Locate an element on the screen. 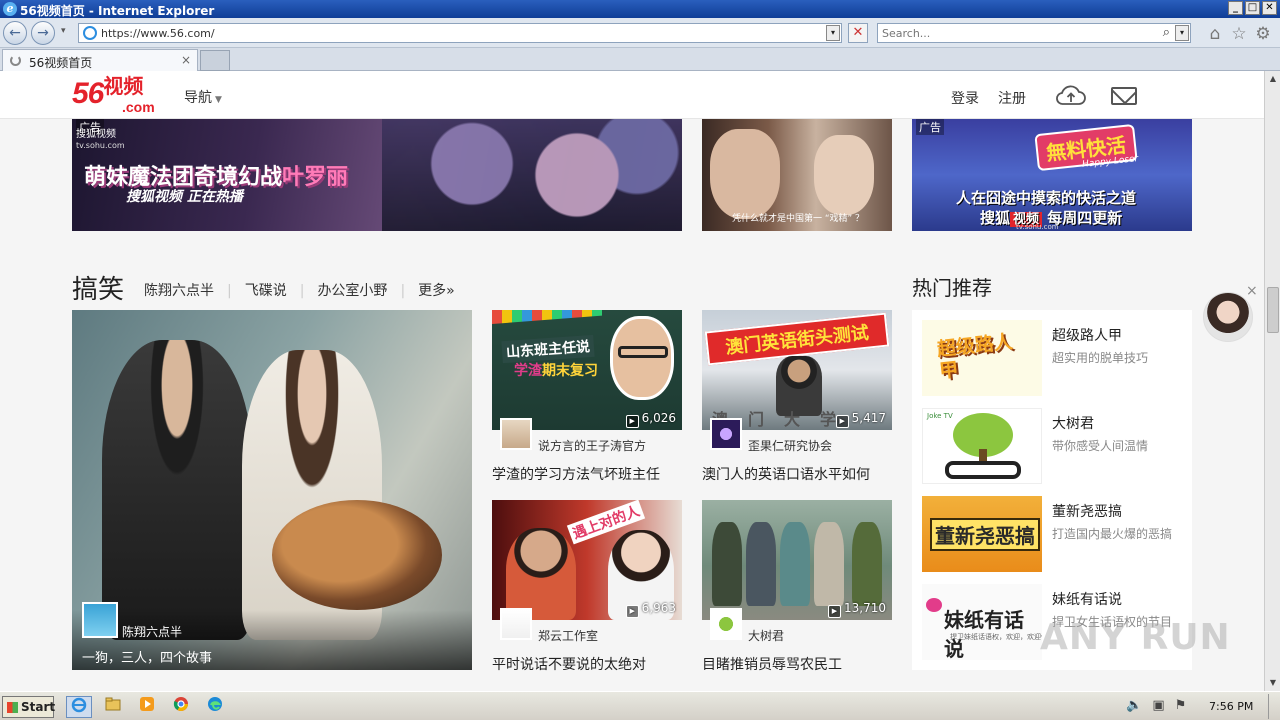  taskbar-ie-icon is located at coordinates (79, 707).